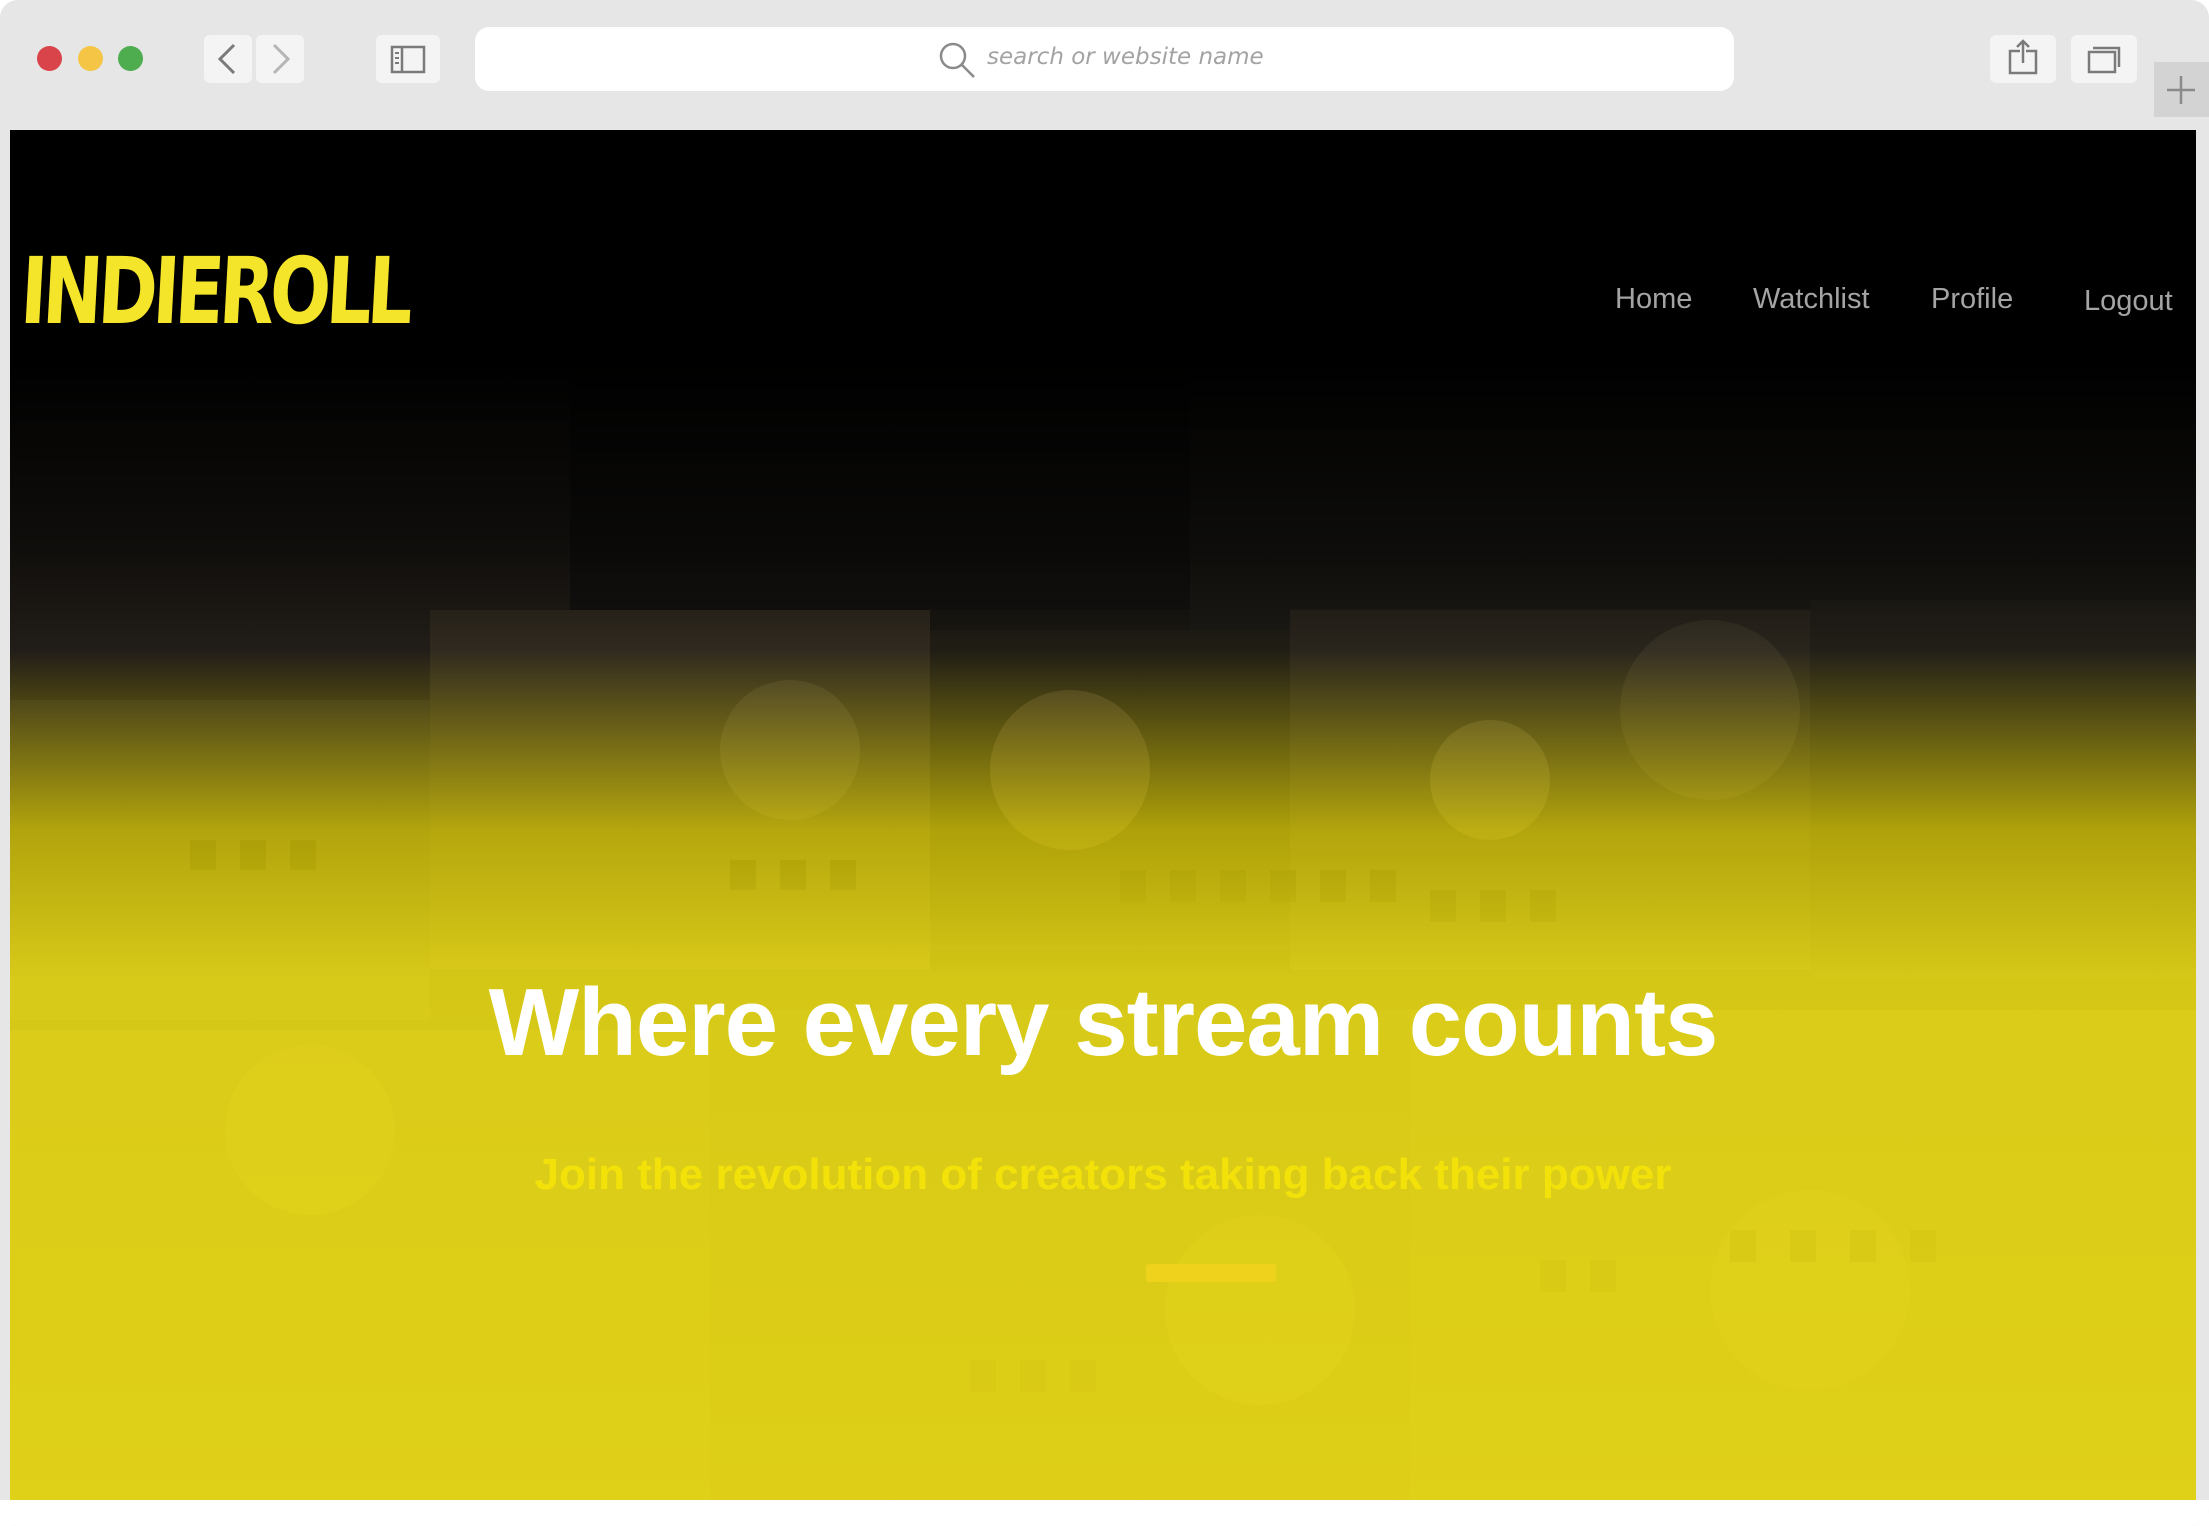 The image size is (2209, 1526). I want to click on share-icon, so click(2023, 57).